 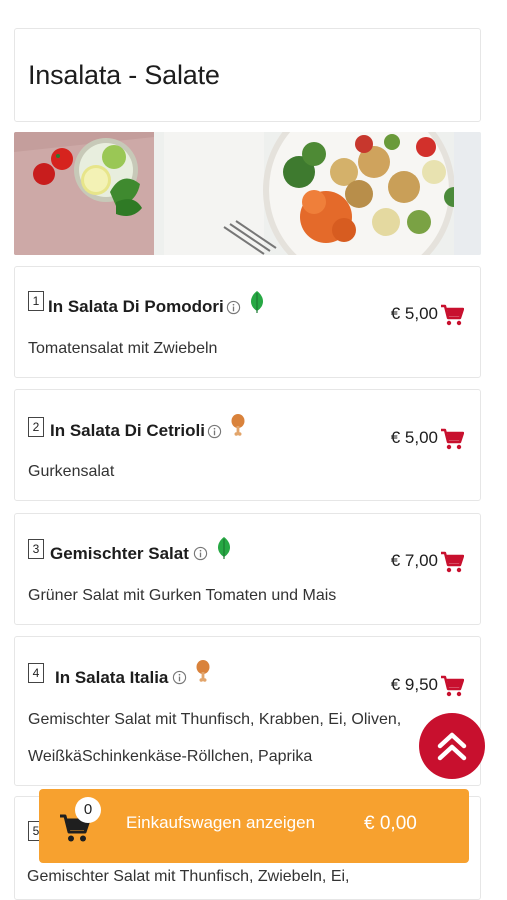 I want to click on item-name: In Salata Di Cetrioli, so click(x=127, y=430).